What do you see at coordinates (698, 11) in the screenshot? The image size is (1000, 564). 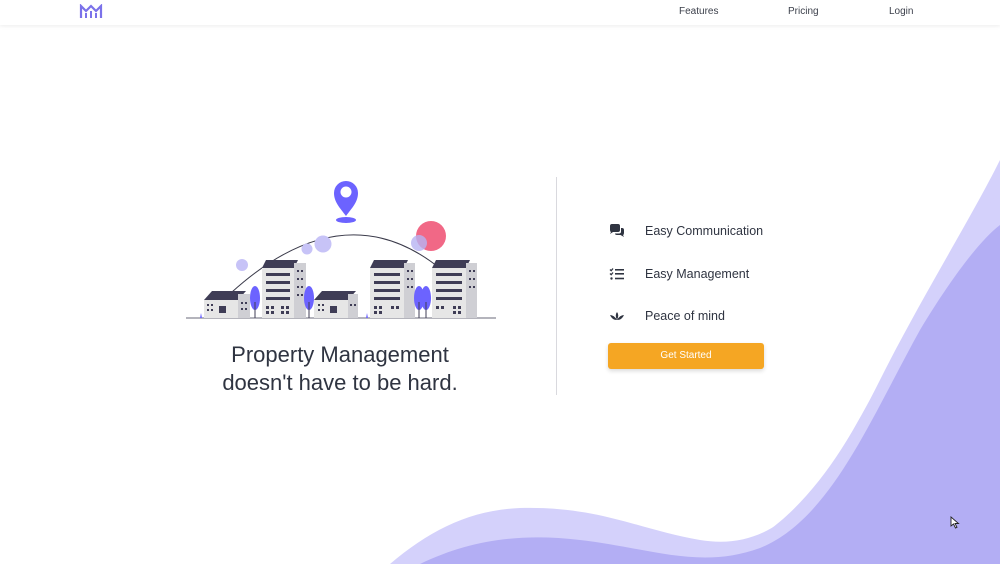 I see `nav-link-features: Features` at bounding box center [698, 11].